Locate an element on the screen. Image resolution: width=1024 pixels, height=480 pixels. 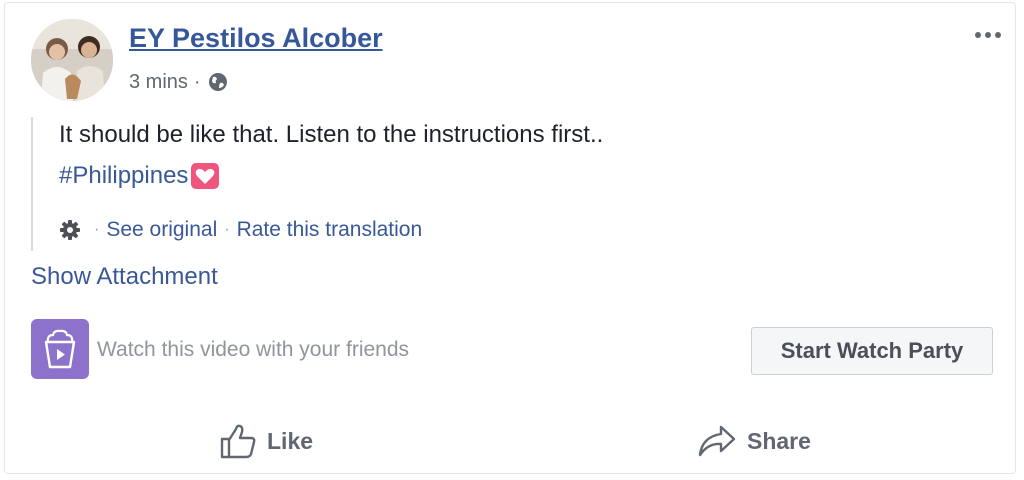
share-button: Share is located at coordinates (754, 441).